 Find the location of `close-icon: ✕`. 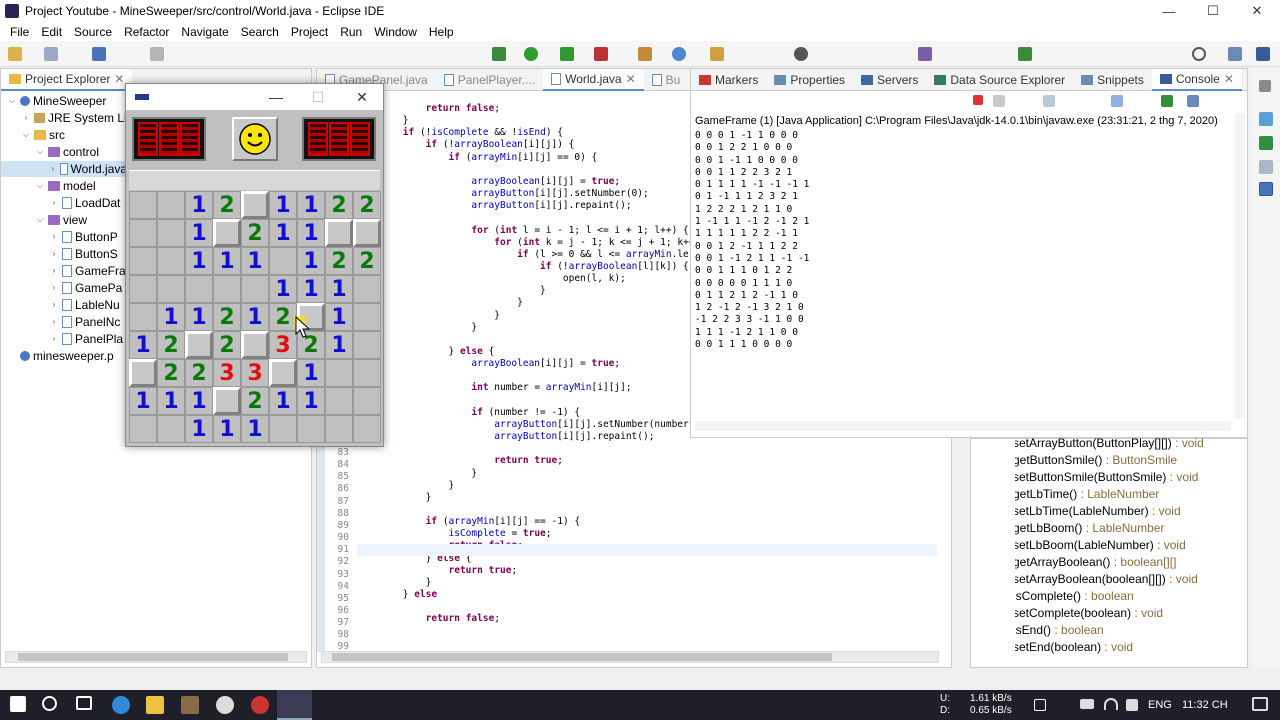

close-icon: ✕ is located at coordinates (1229, 79).